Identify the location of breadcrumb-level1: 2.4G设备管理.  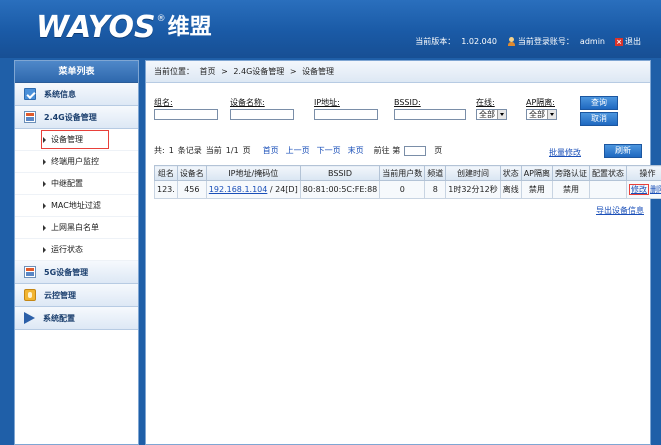
(258, 71).